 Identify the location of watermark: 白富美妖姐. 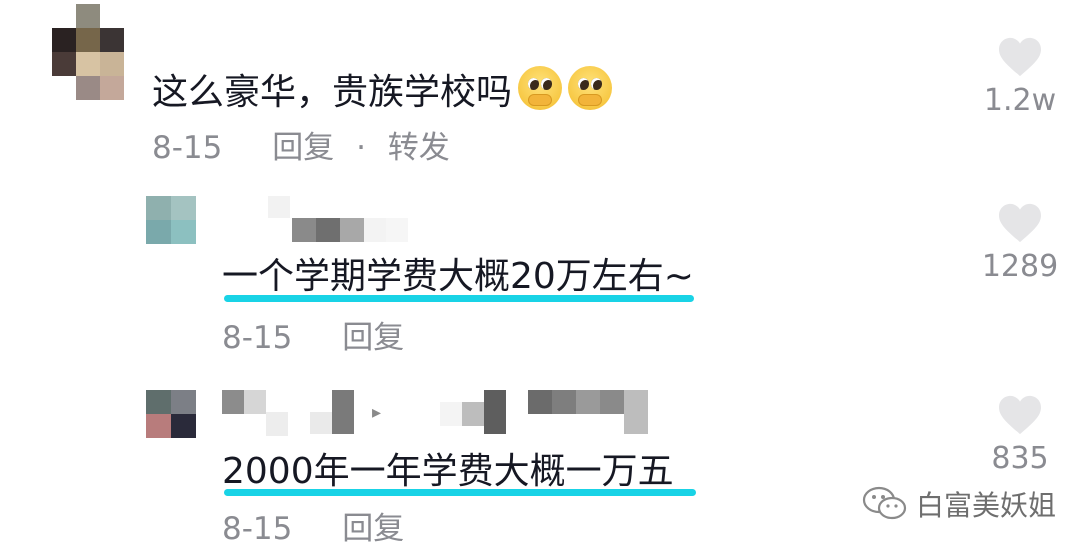
(959, 504).